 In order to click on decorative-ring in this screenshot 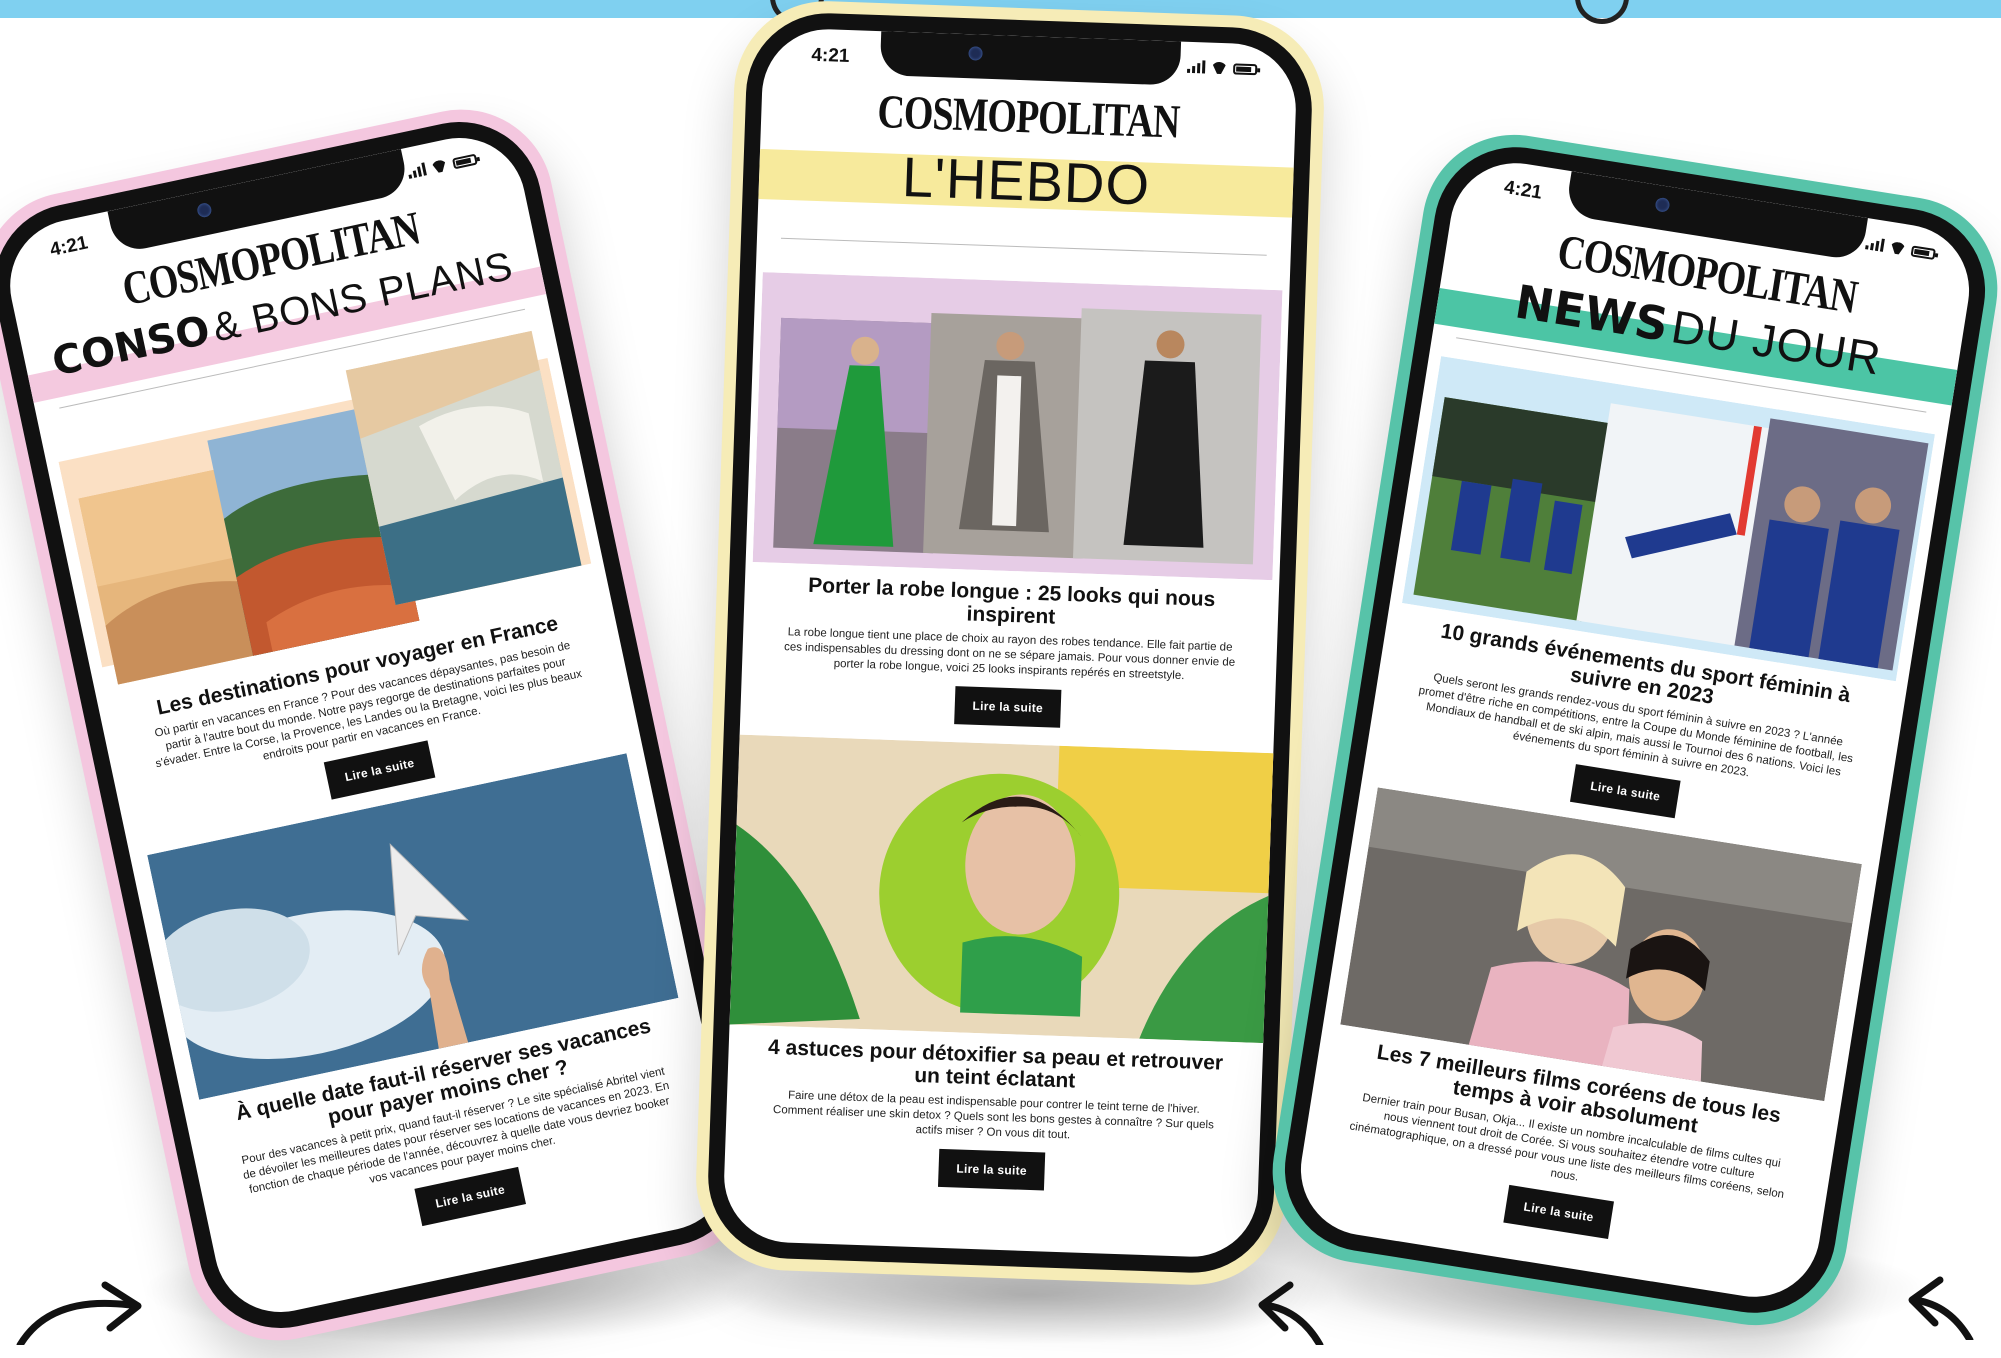, I will do `click(1602, 12)`.